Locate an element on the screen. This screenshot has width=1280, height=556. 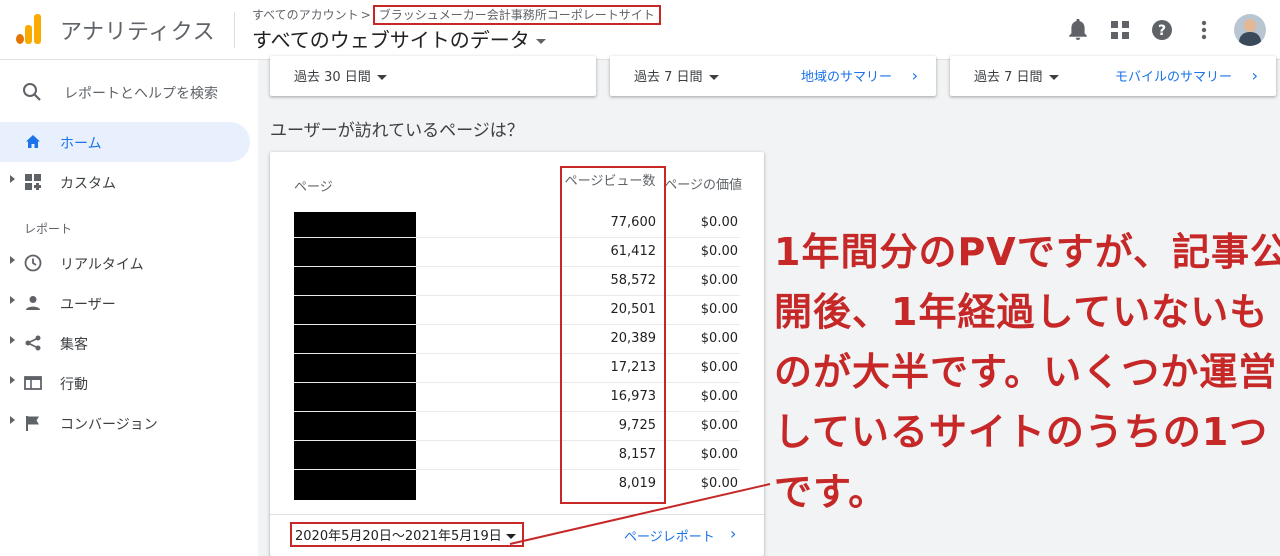
mobile-summary-link: モバイルのサマリー is located at coordinates (1173, 75).